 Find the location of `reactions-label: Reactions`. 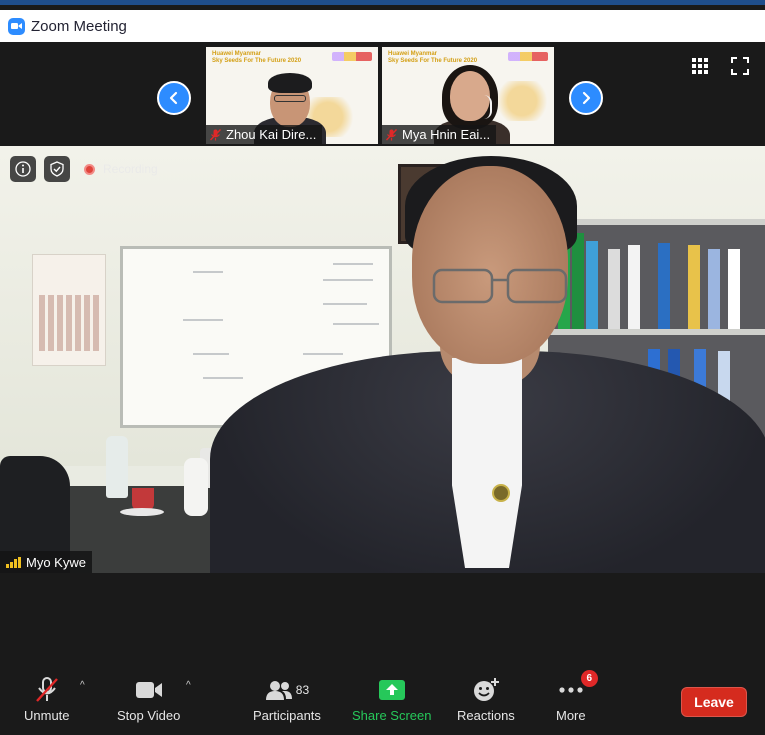

reactions-label: Reactions is located at coordinates (486, 715).